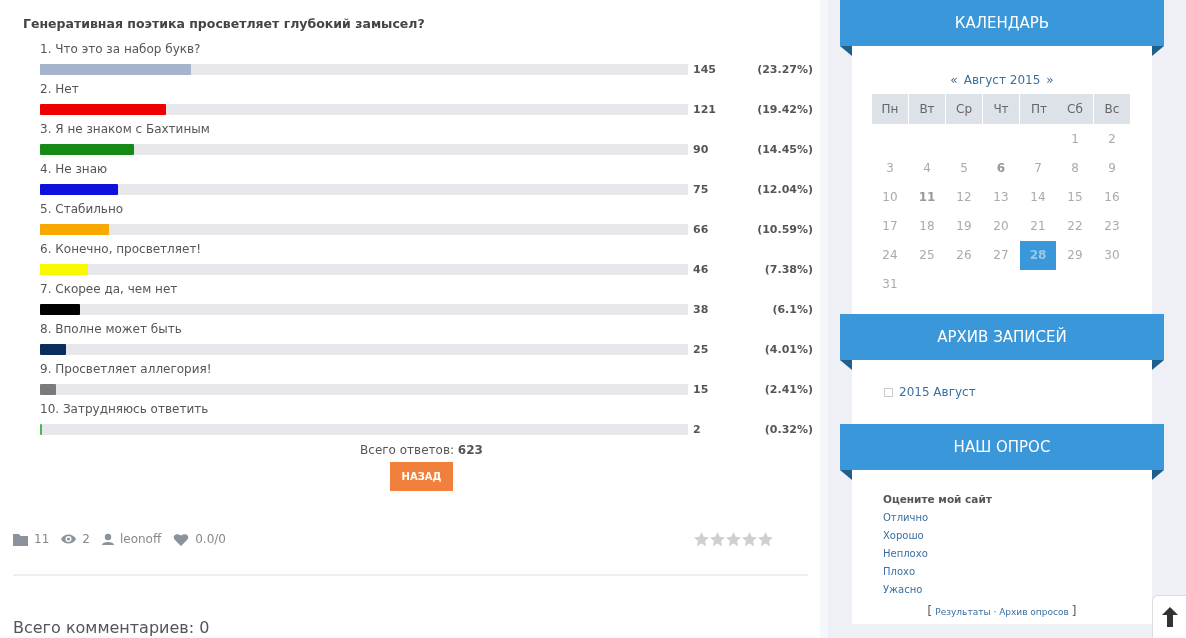  I want to click on poll-question: Оцените мой сайт, so click(937, 499).